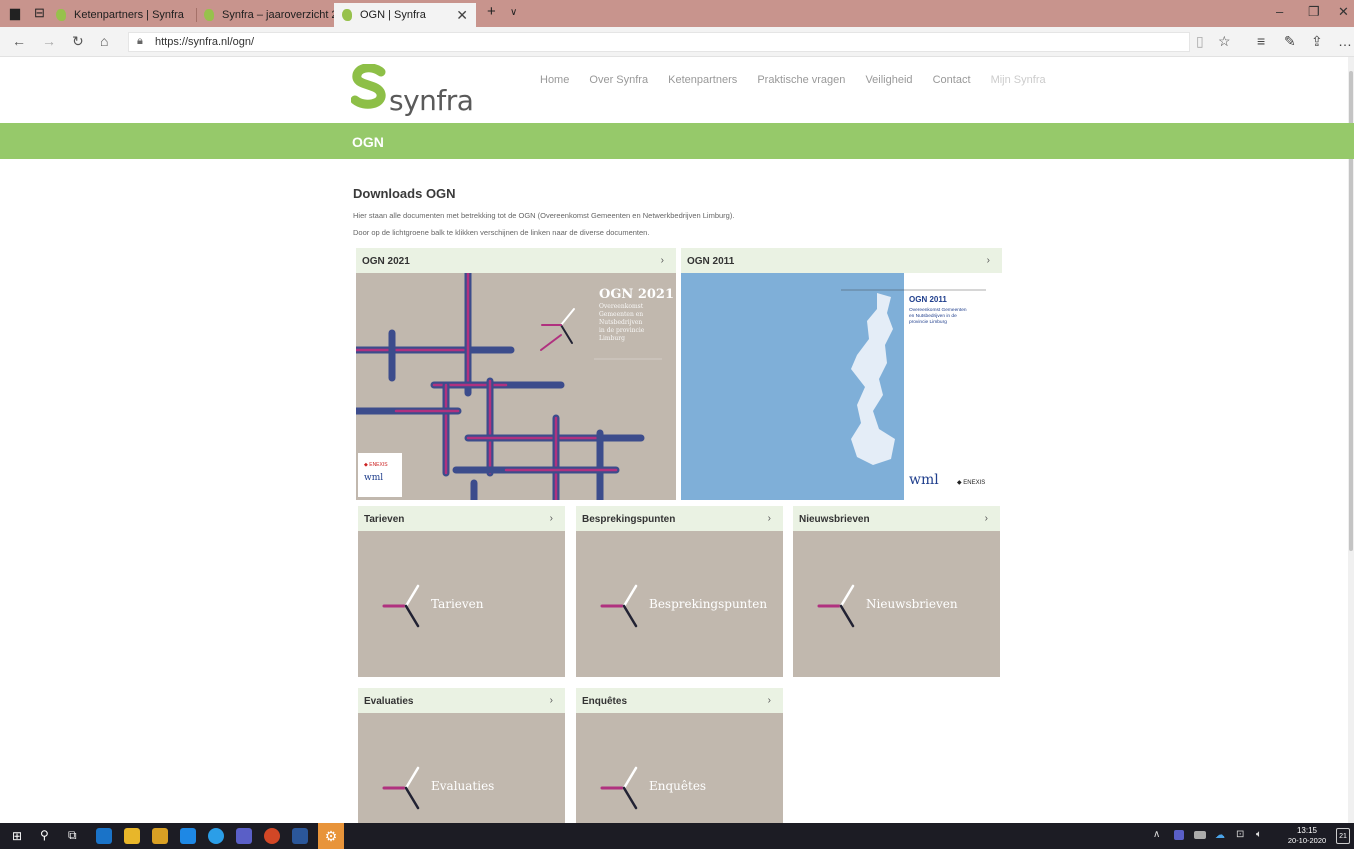  I want to click on network-icon: ⊡, so click(1240, 834).